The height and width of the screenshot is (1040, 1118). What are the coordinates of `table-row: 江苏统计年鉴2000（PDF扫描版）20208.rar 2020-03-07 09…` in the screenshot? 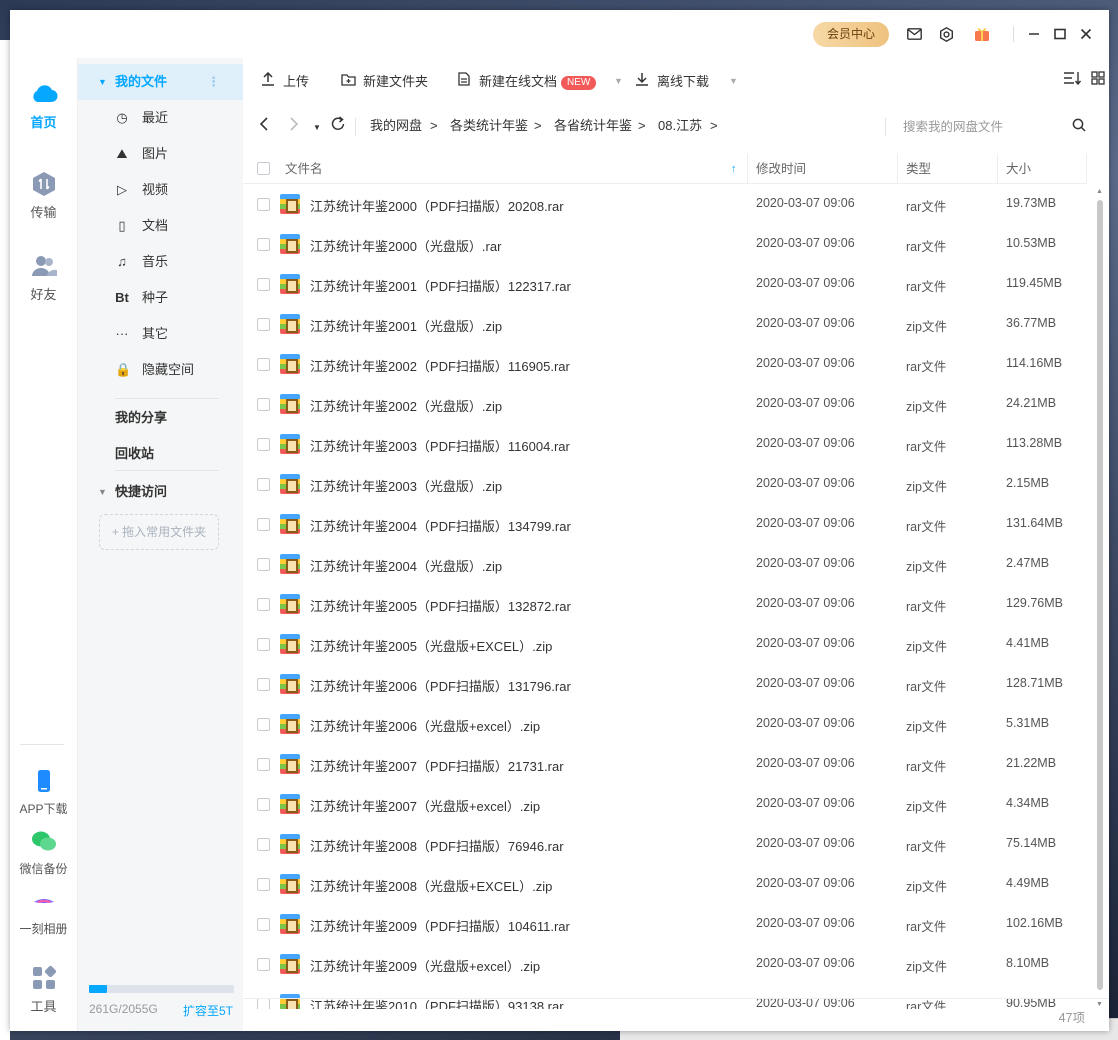 It's located at (665, 204).